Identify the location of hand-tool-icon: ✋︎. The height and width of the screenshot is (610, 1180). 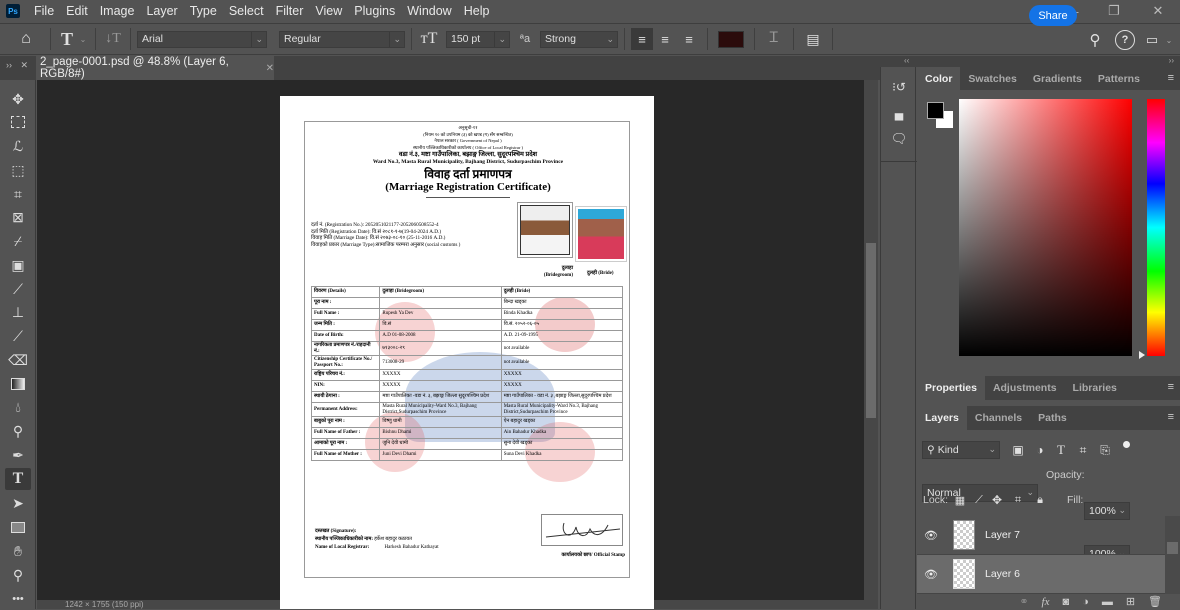
(18, 551).